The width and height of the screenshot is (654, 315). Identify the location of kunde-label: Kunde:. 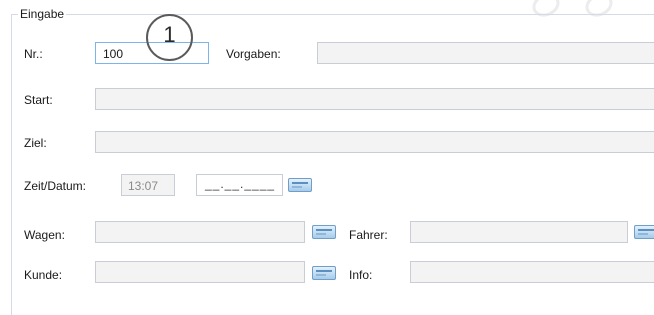
(43, 275).